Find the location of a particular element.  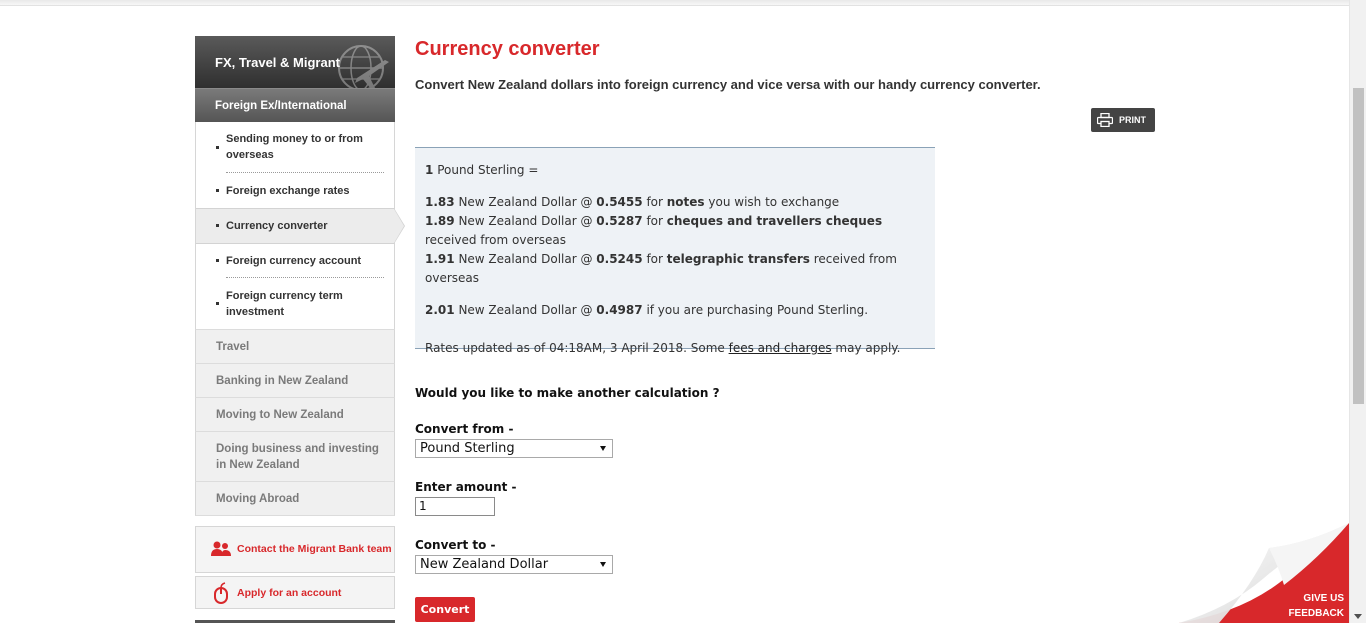

feedback-line1: GIVE US is located at coordinates (1323, 598).